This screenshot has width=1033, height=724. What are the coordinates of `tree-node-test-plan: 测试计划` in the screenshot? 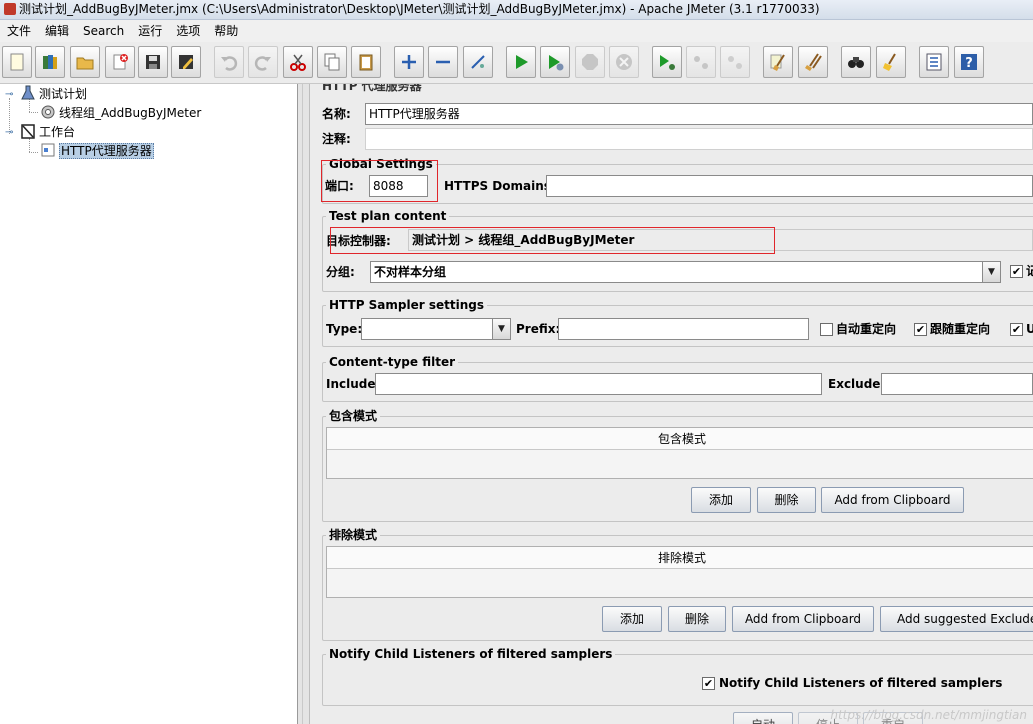 It's located at (53, 94).